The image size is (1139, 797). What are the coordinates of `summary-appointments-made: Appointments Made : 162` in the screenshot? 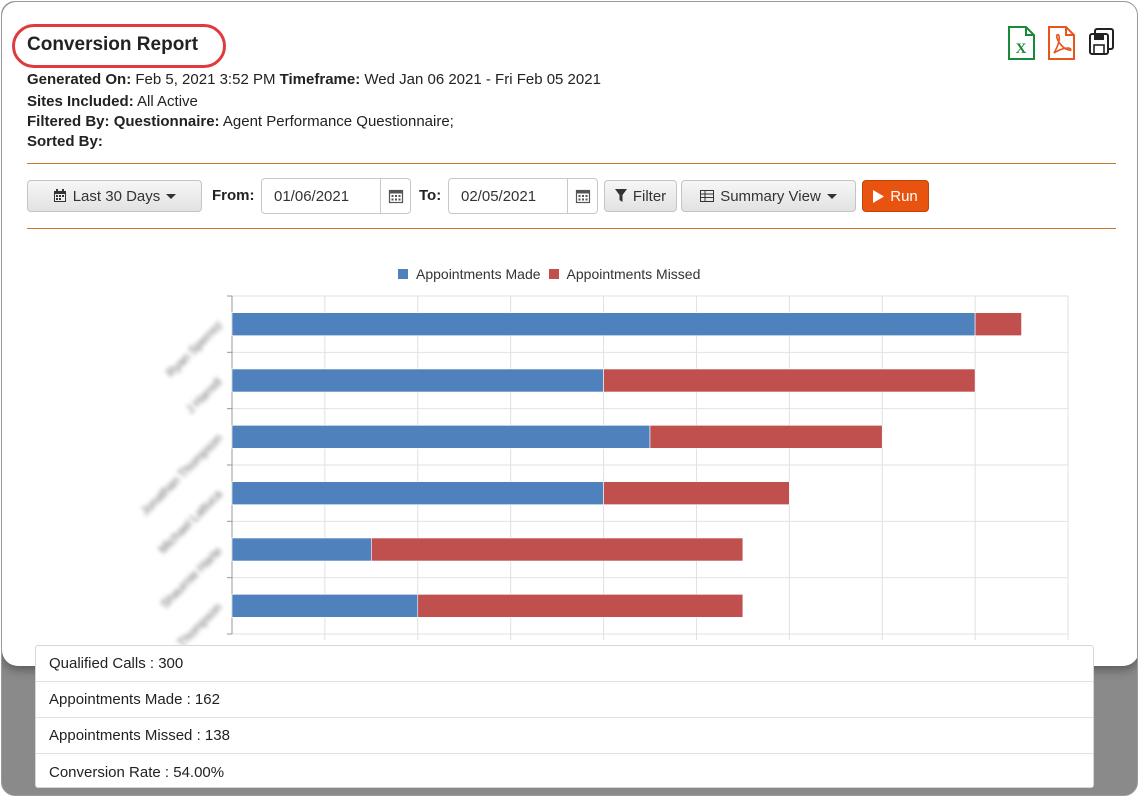 It's located at (564, 700).